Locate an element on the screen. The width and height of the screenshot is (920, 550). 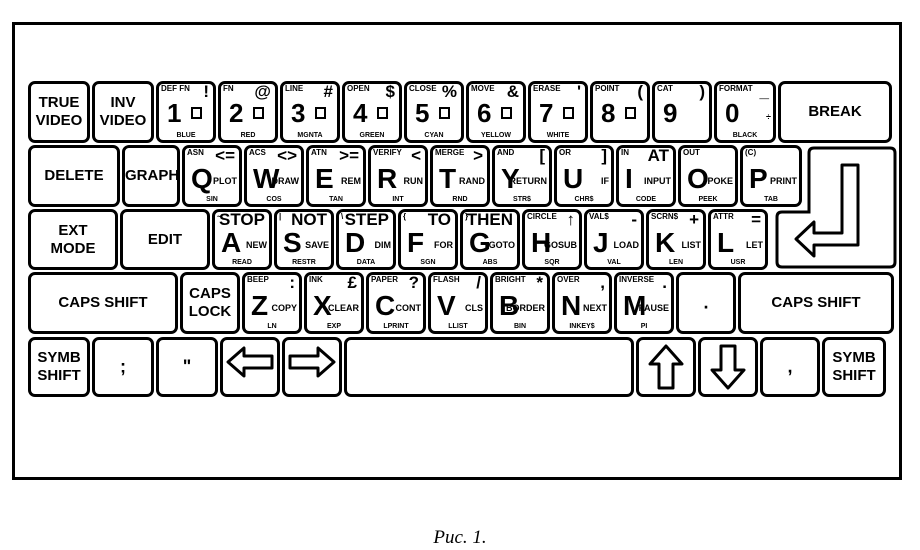
key-caps-lock: CAPS LOCK is located at coordinates (210, 303).